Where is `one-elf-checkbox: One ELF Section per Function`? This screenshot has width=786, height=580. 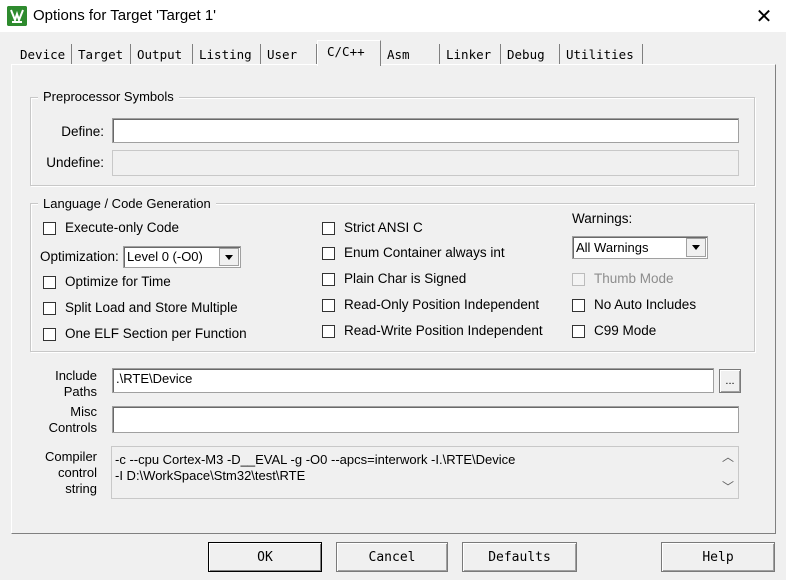 one-elf-checkbox: One ELF Section per Function is located at coordinates (145, 334).